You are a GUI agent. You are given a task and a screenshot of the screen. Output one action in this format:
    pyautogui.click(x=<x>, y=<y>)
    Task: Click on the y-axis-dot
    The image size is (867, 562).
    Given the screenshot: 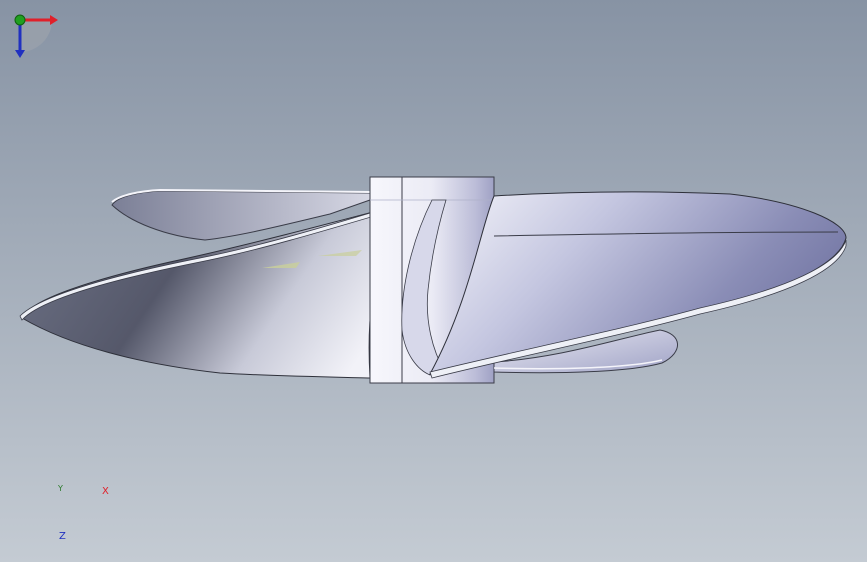 What is the action you would take?
    pyautogui.click(x=20, y=20)
    